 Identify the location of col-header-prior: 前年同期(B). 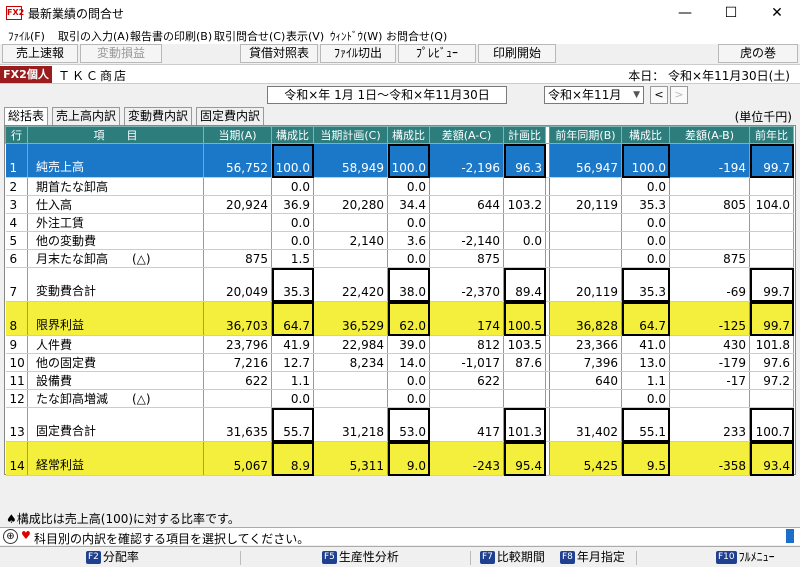
(585, 135).